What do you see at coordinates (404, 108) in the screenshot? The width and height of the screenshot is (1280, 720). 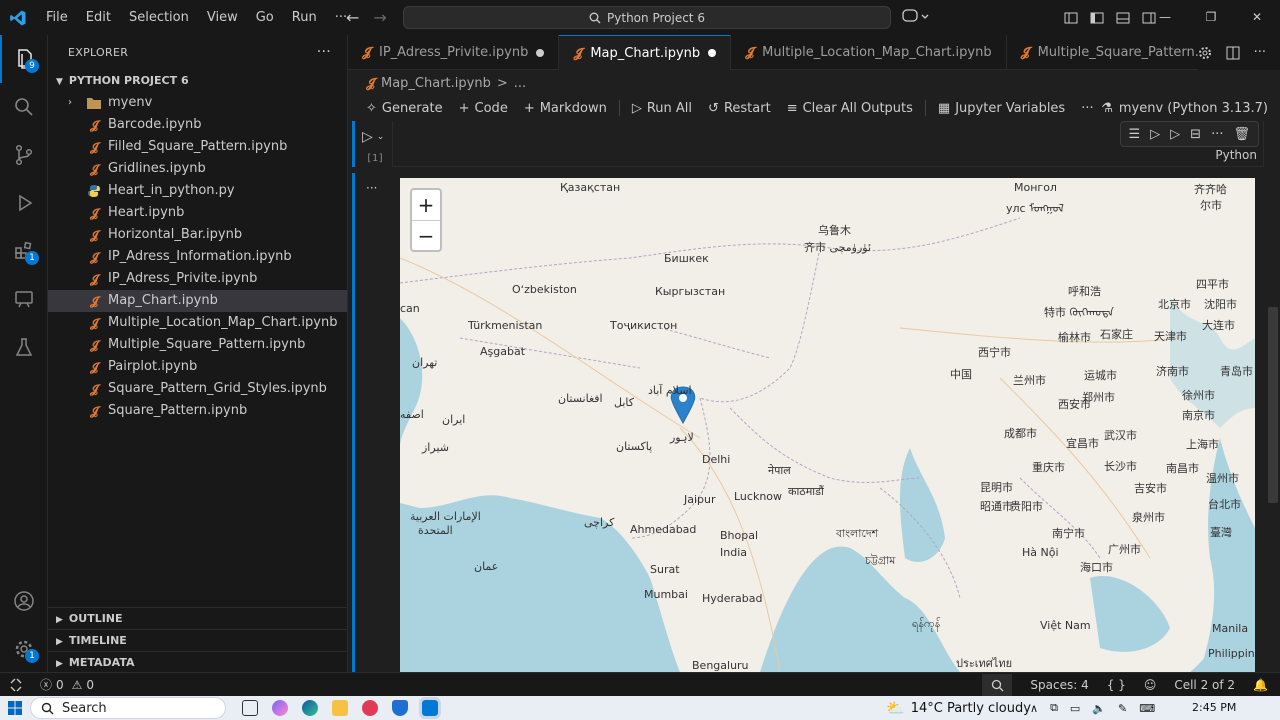 I see `generate-button: ✧ Generate` at bounding box center [404, 108].